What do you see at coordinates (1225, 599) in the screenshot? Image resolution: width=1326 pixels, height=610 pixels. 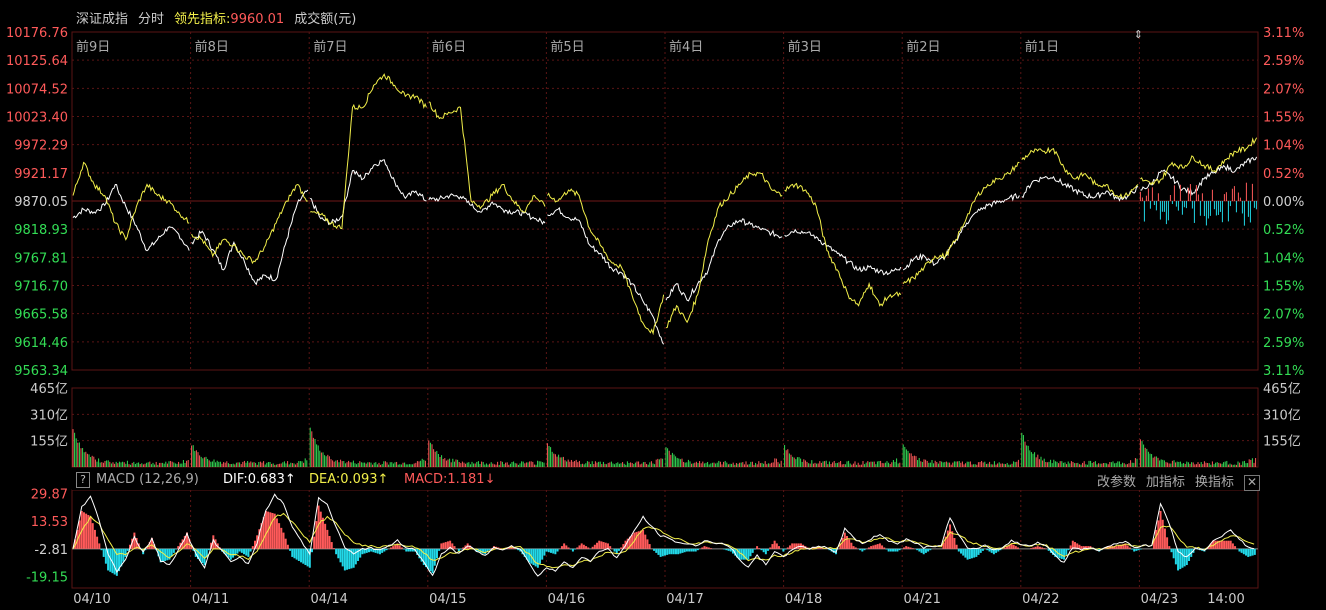 I see `x-axis-label: 14:00` at bounding box center [1225, 599].